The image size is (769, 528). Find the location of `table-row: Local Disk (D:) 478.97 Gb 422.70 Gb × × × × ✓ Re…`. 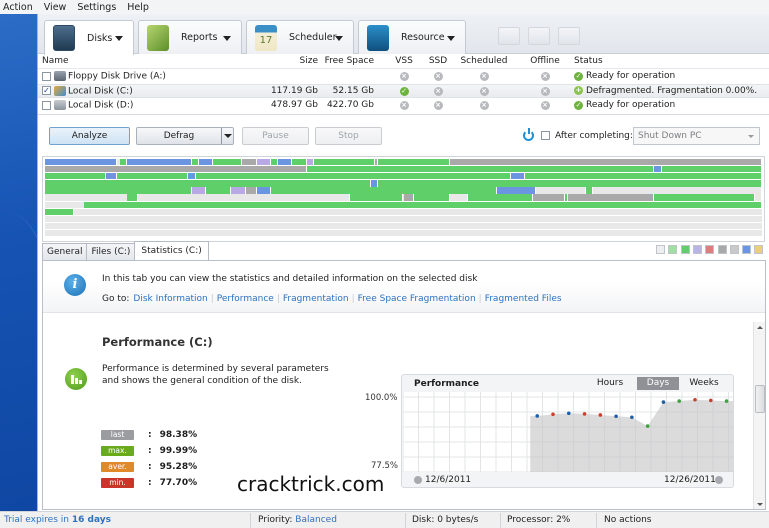

table-row: Local Disk (D:) 478.97 Gb 422.70 Gb × × × × ✓ Re… is located at coordinates (403, 105).